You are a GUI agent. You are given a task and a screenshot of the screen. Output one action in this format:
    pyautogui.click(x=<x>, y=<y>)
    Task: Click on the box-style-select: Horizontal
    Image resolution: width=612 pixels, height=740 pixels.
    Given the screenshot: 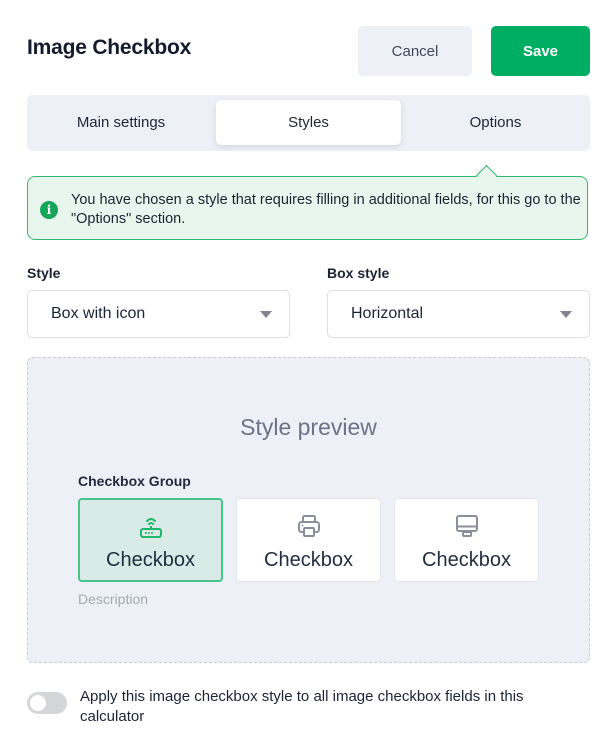 What is the action you would take?
    pyautogui.click(x=458, y=314)
    